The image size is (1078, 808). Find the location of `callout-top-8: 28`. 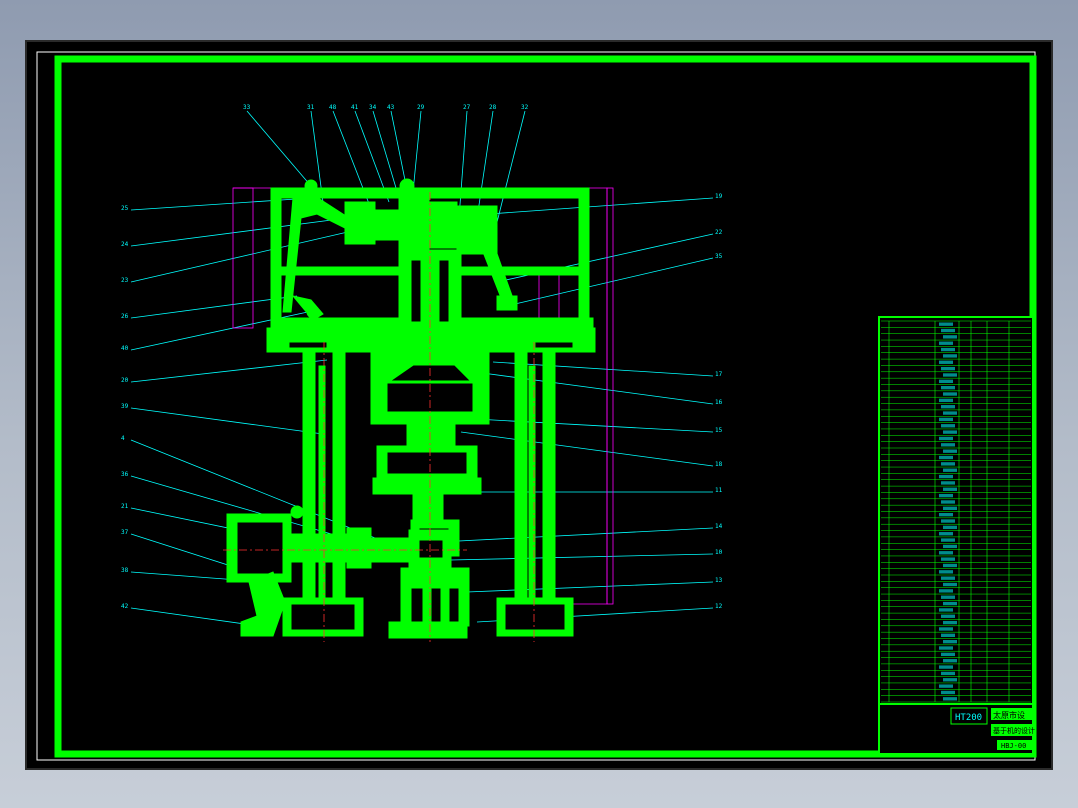

callout-top-8: 28 is located at coordinates (493, 107).